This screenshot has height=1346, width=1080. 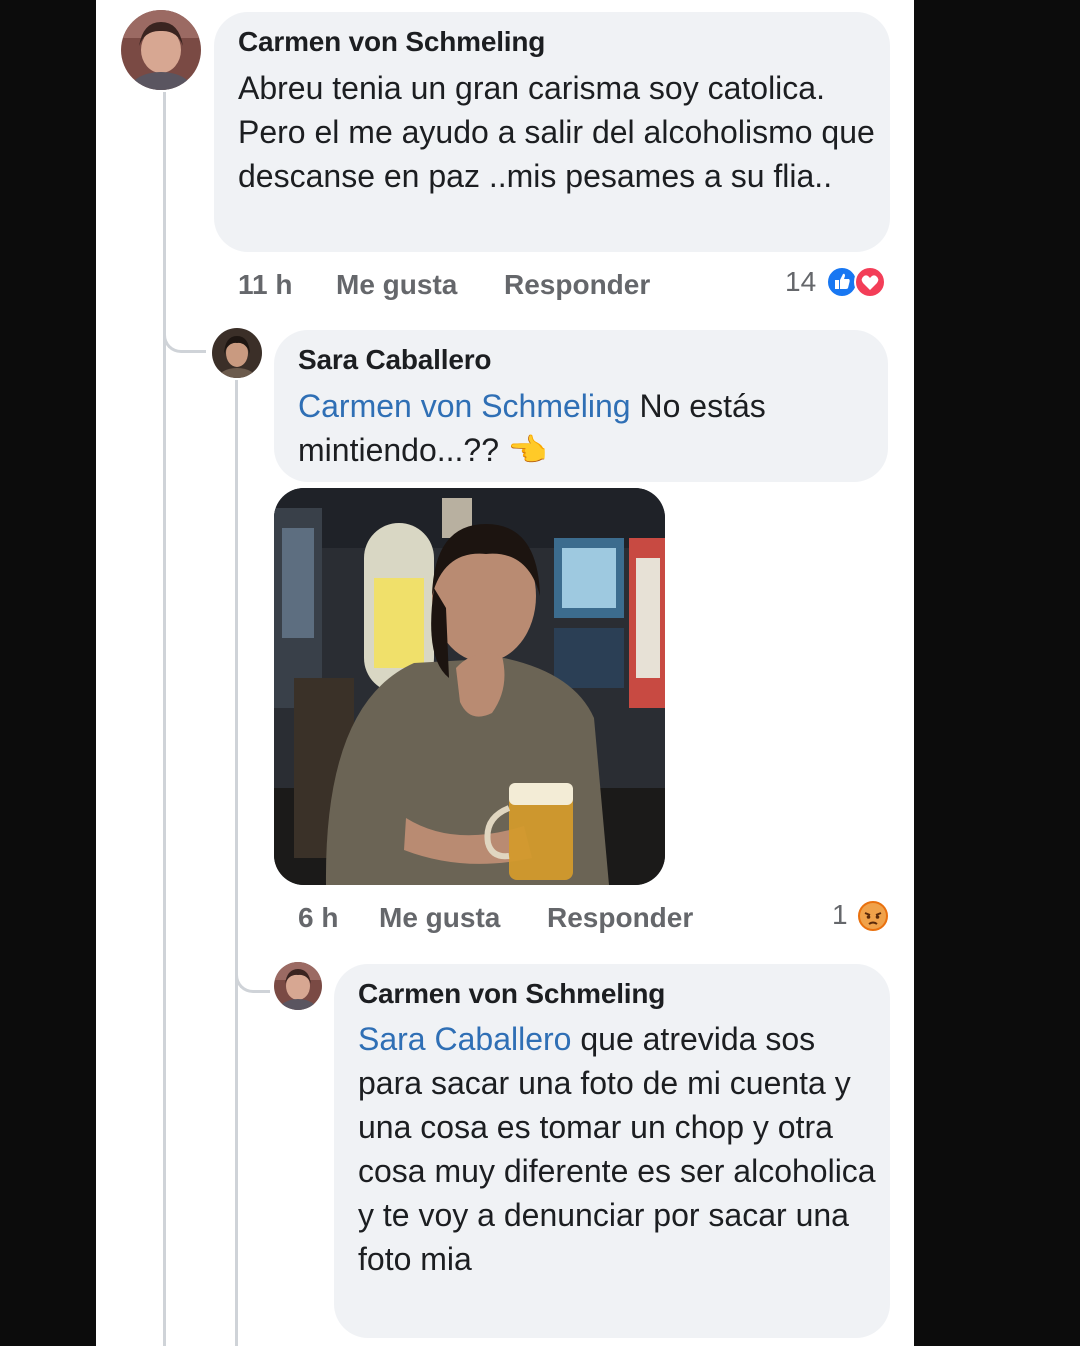 I want to click on pointing-hand-emoji: 👈, so click(x=527, y=450).